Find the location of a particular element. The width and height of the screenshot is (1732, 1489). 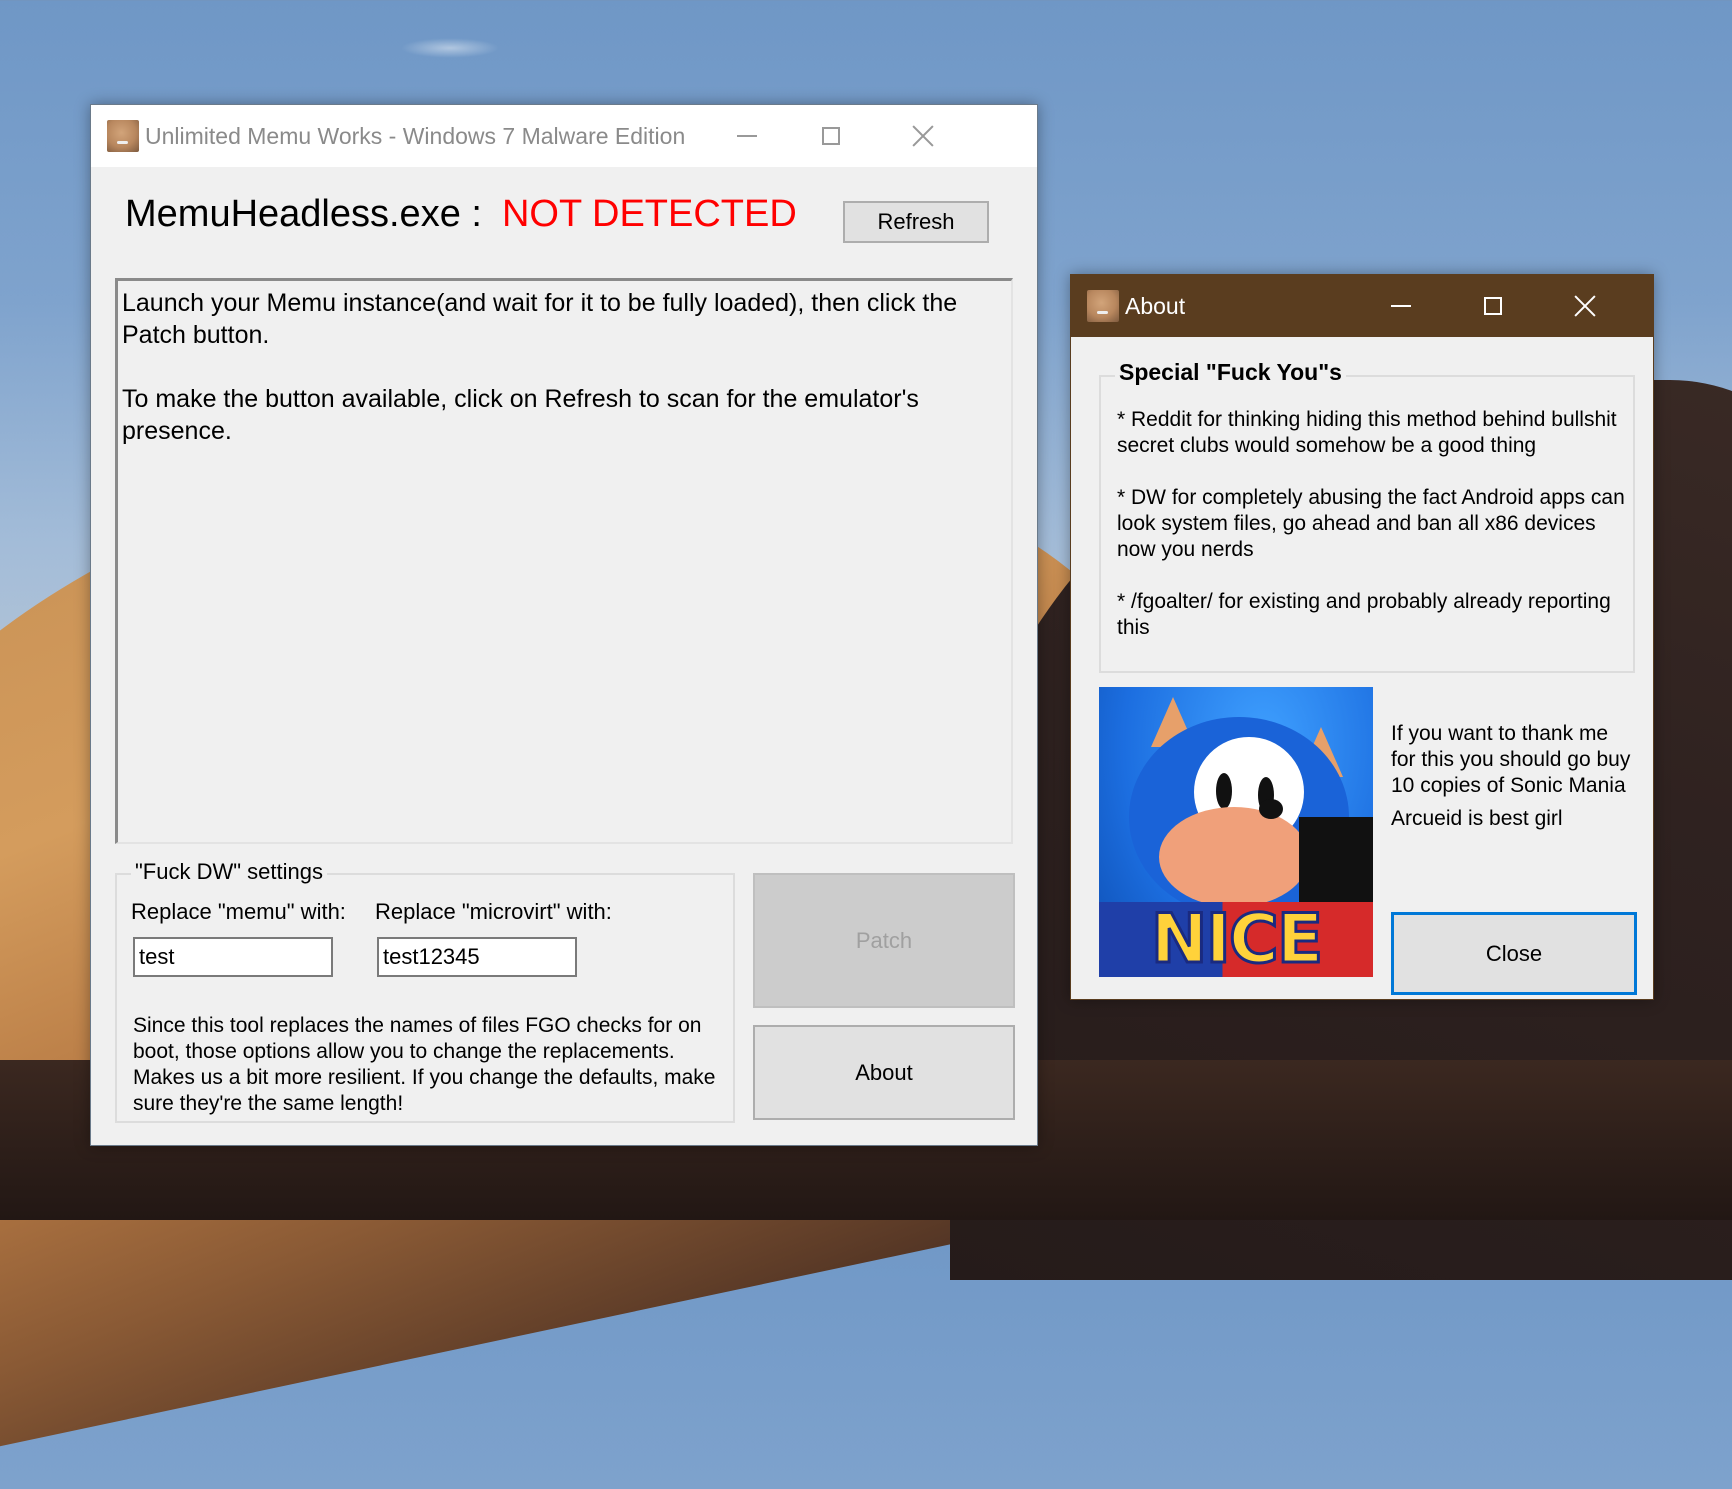

about-close-window-button is located at coordinates (1585, 306).